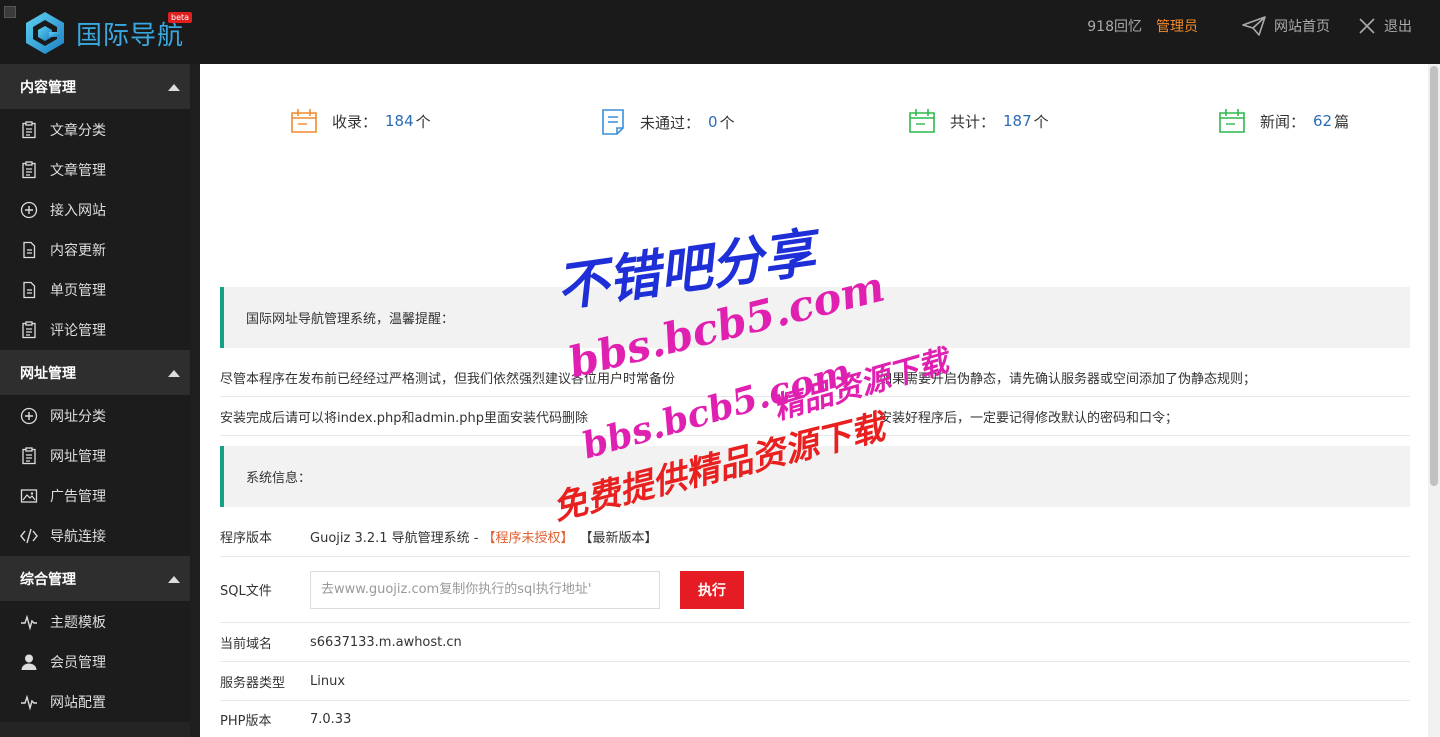 The image size is (1440, 737). I want to click on info-row-sql: SQL文件 执行, so click(815, 590).